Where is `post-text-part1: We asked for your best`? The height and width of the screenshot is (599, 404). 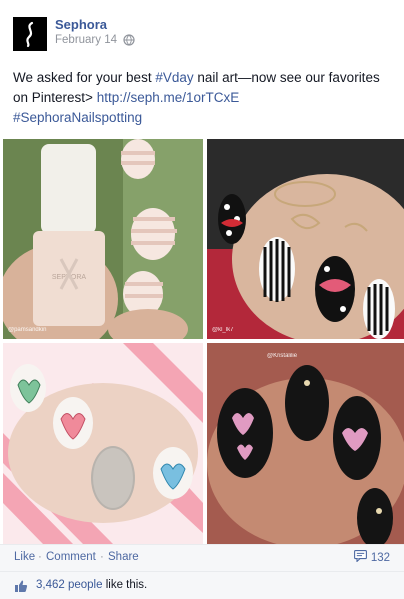 post-text-part1: We asked for your best is located at coordinates (84, 77).